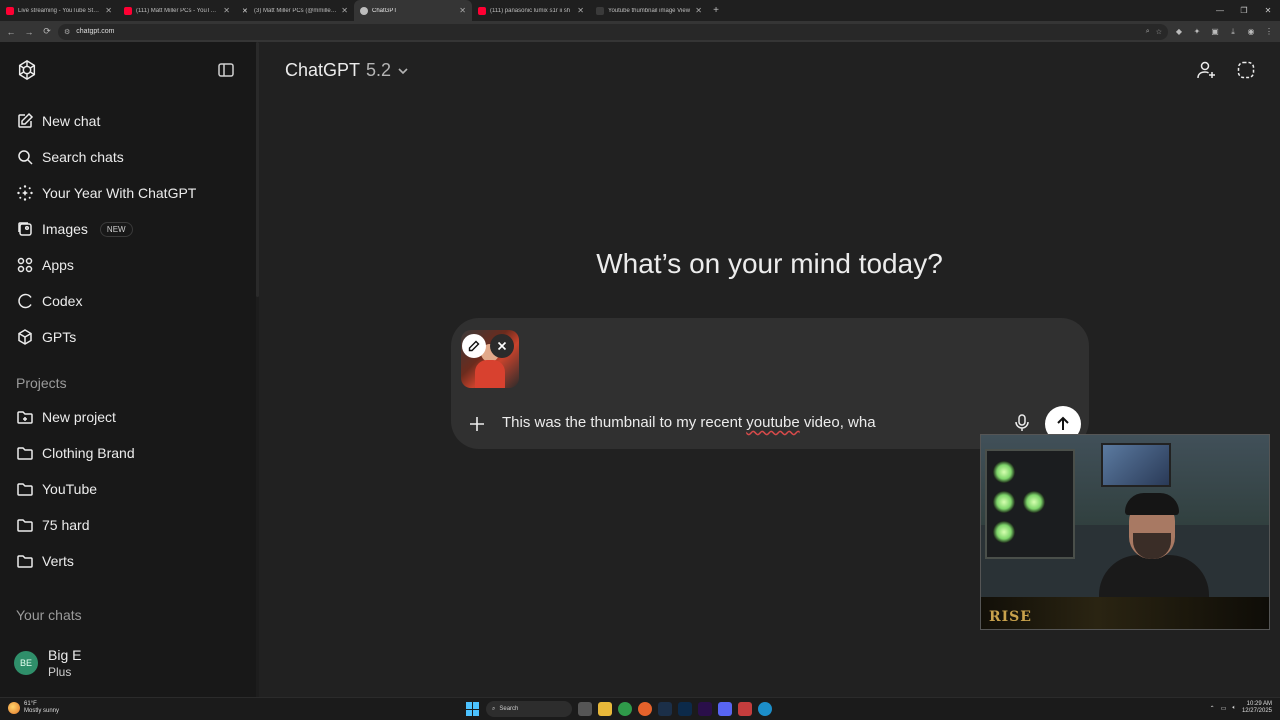  I want to click on browser-tab-active: ChatGPT ✕, so click(413, 10).